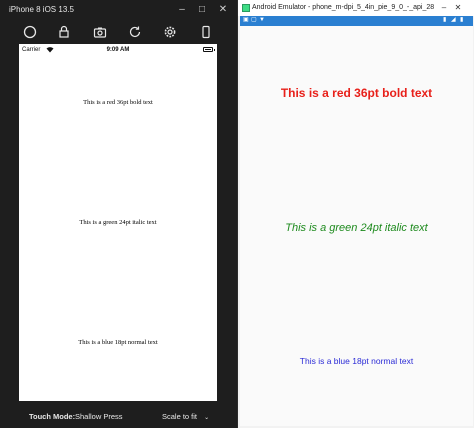 Image resolution: width=474 pixels, height=428 pixels. I want to click on lock-icon, so click(64, 32).